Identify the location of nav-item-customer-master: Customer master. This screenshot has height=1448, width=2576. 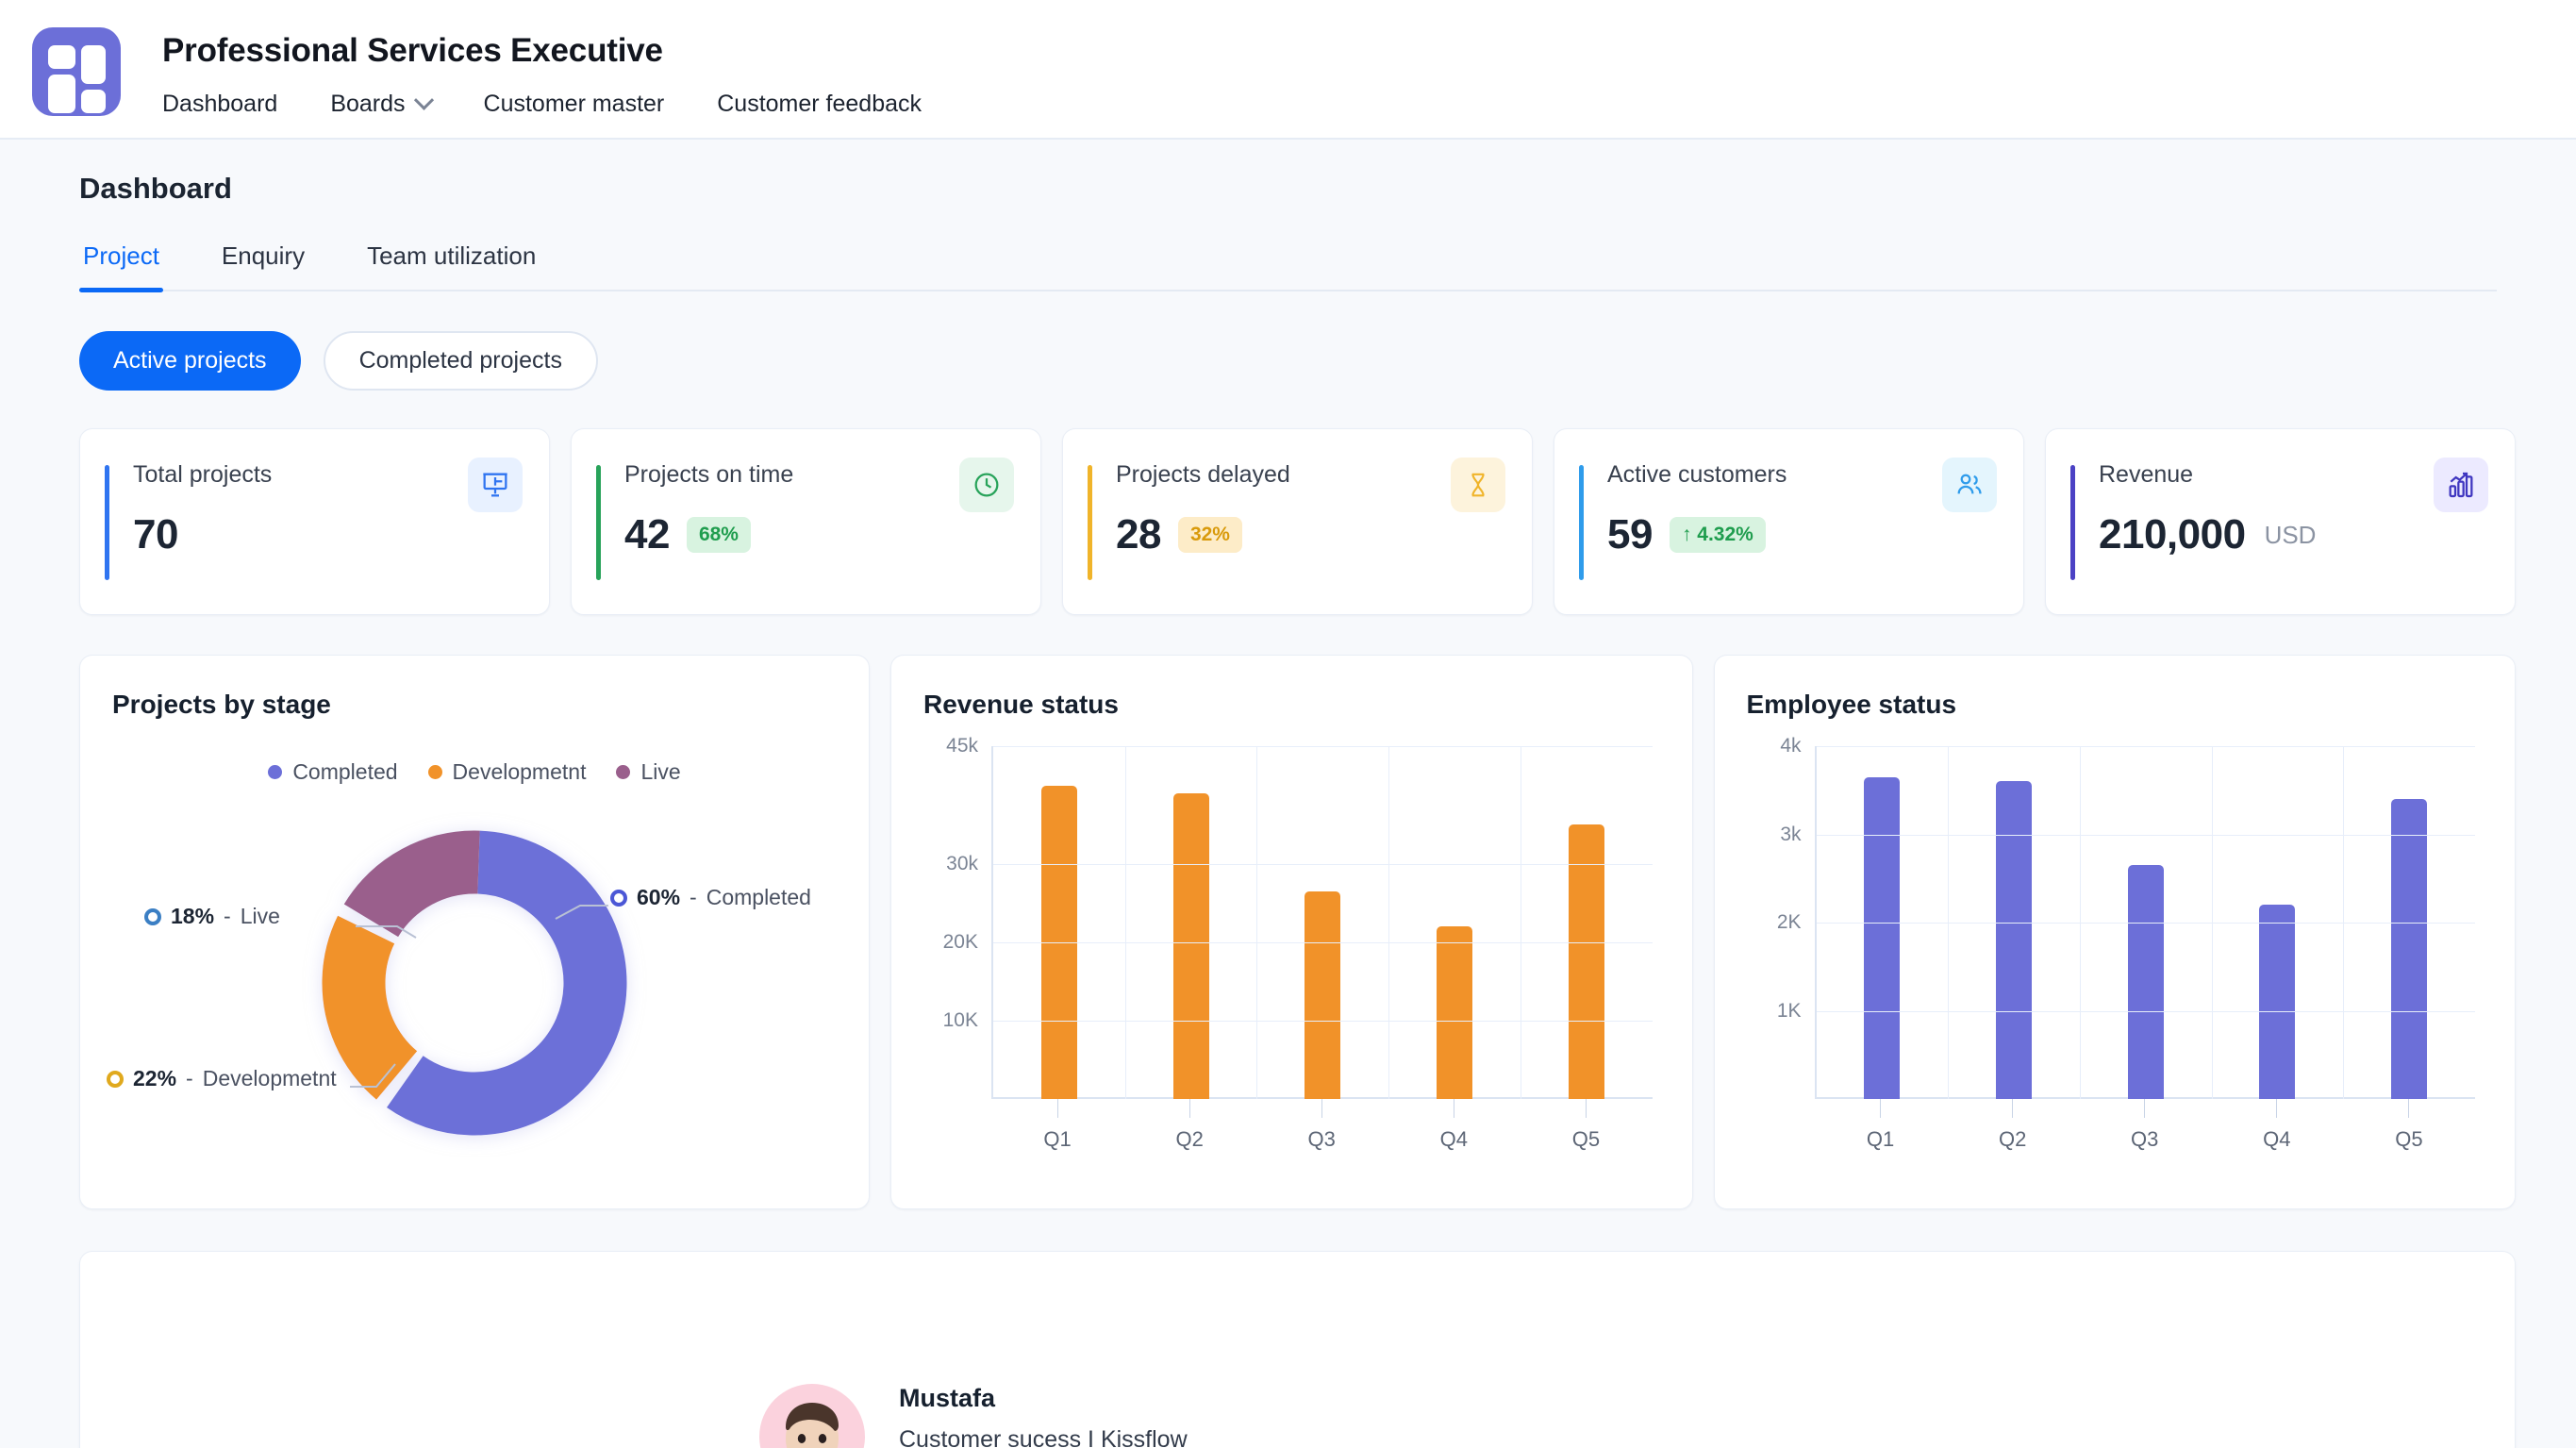
(574, 104).